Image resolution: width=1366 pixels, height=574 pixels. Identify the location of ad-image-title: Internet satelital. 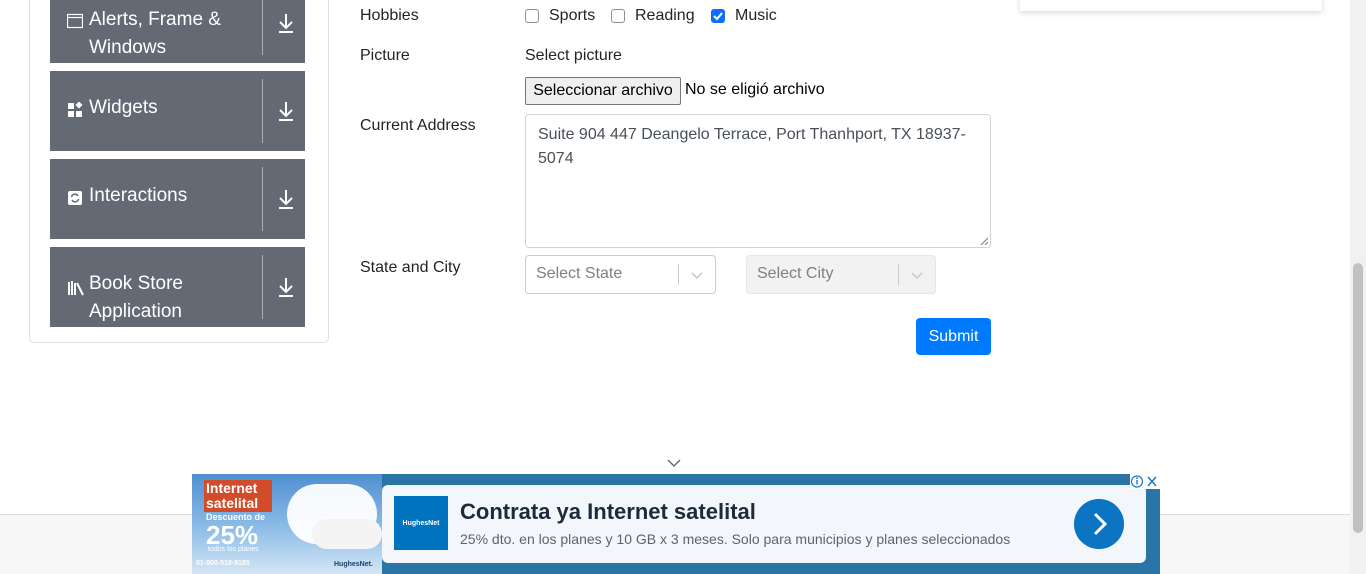
(238, 496).